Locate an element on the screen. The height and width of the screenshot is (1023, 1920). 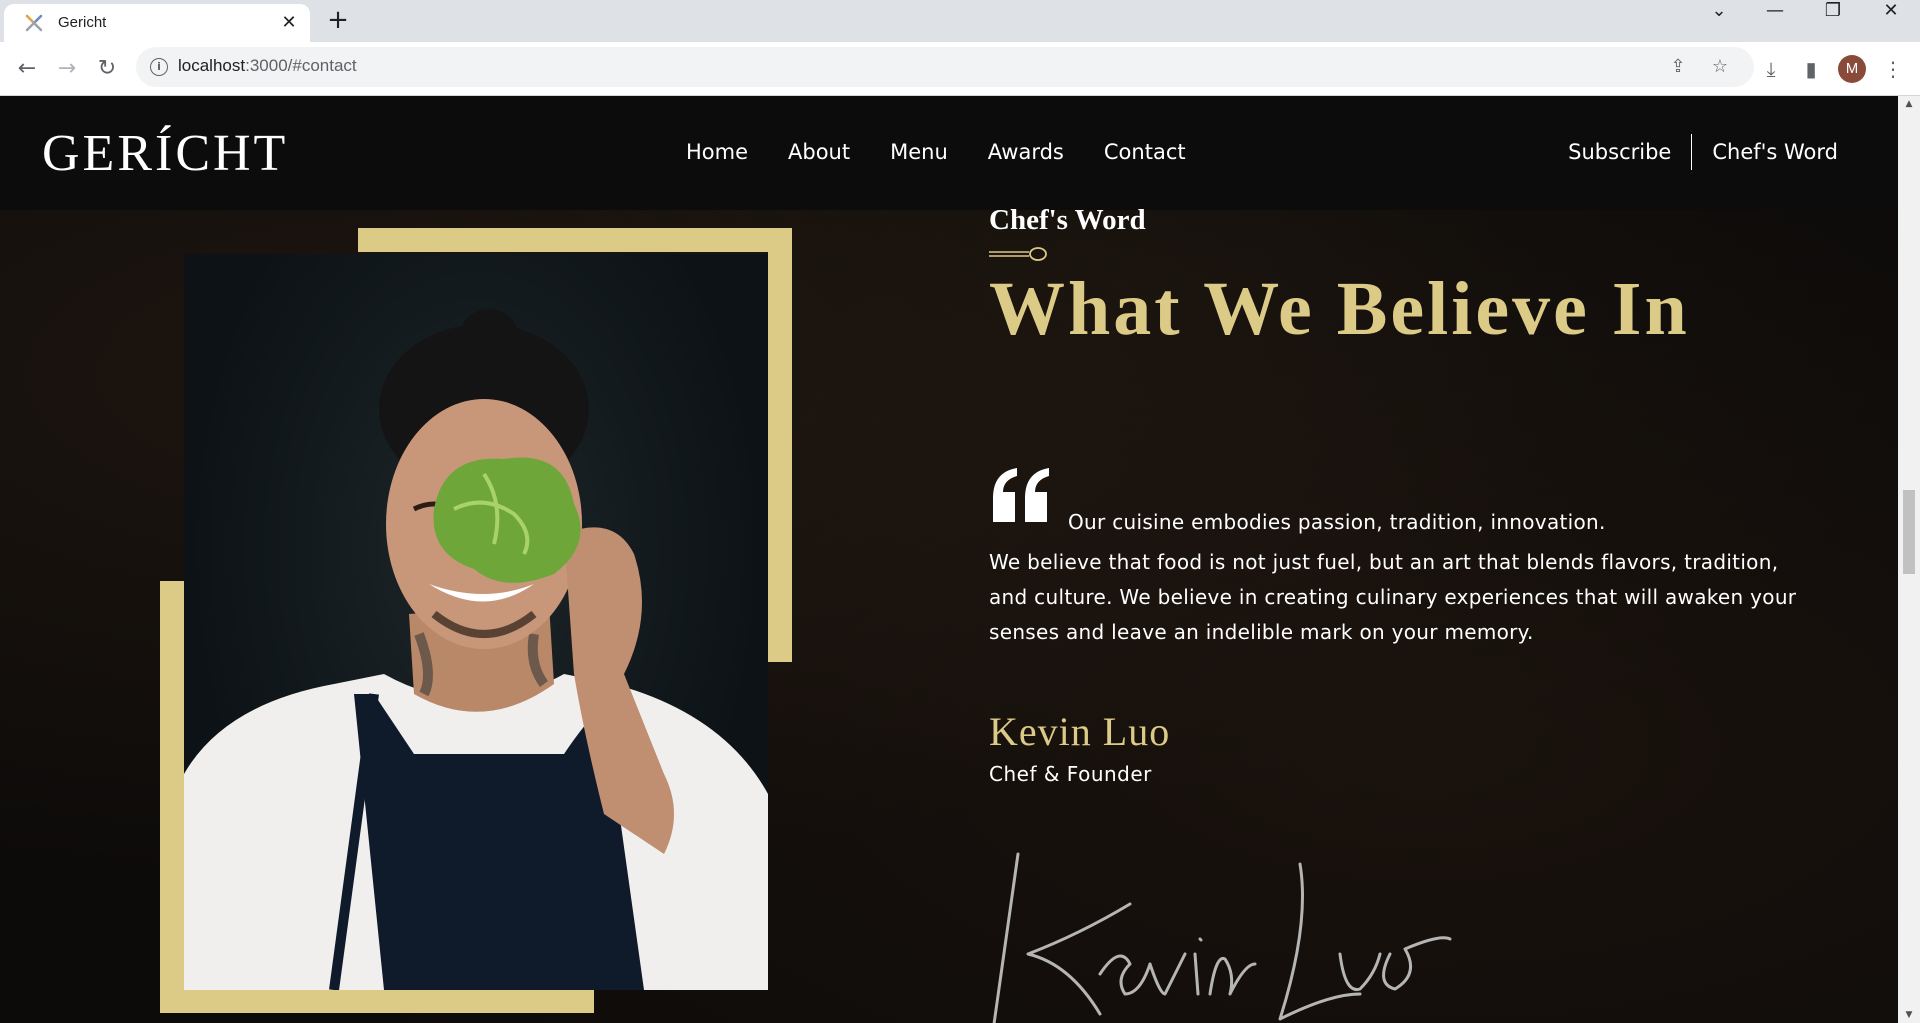
section-heading: What We Believe In is located at coordinates (1339, 309).